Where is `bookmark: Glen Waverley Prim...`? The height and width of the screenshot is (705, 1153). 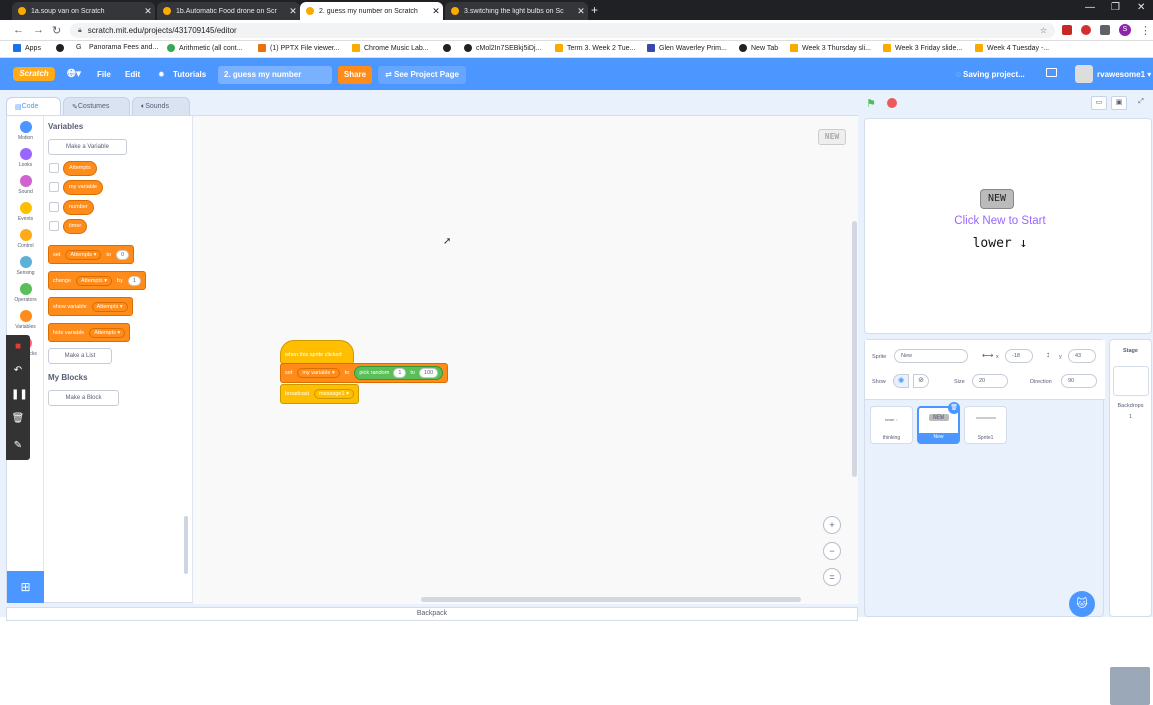
bookmark: Glen Waverley Prim... is located at coordinates (687, 48).